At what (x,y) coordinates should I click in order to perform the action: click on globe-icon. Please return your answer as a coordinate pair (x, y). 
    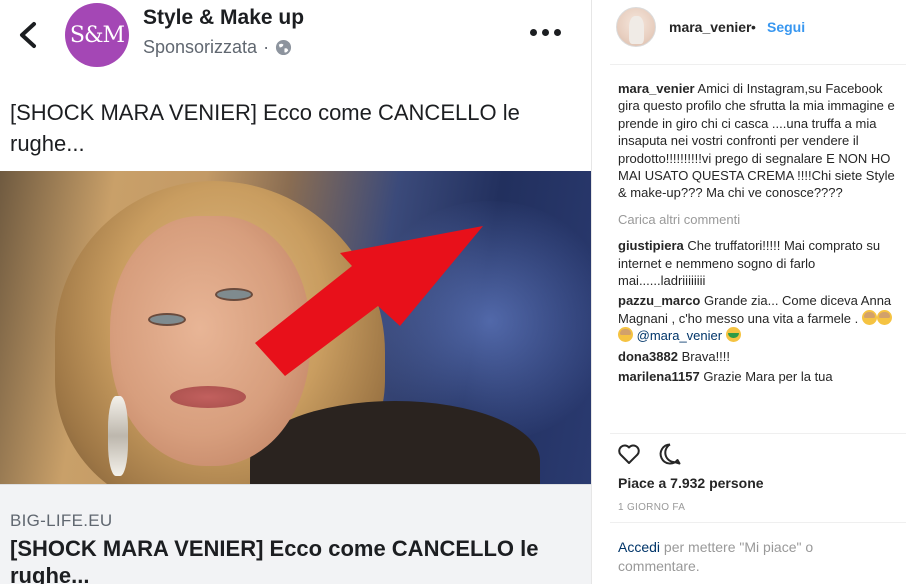
    Looking at the image, I should click on (284, 47).